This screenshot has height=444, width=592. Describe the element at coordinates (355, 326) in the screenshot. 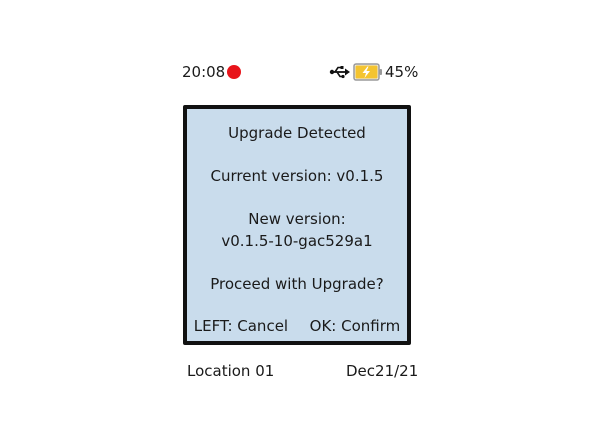

I see `confirm-action: OK: Confirm` at that location.